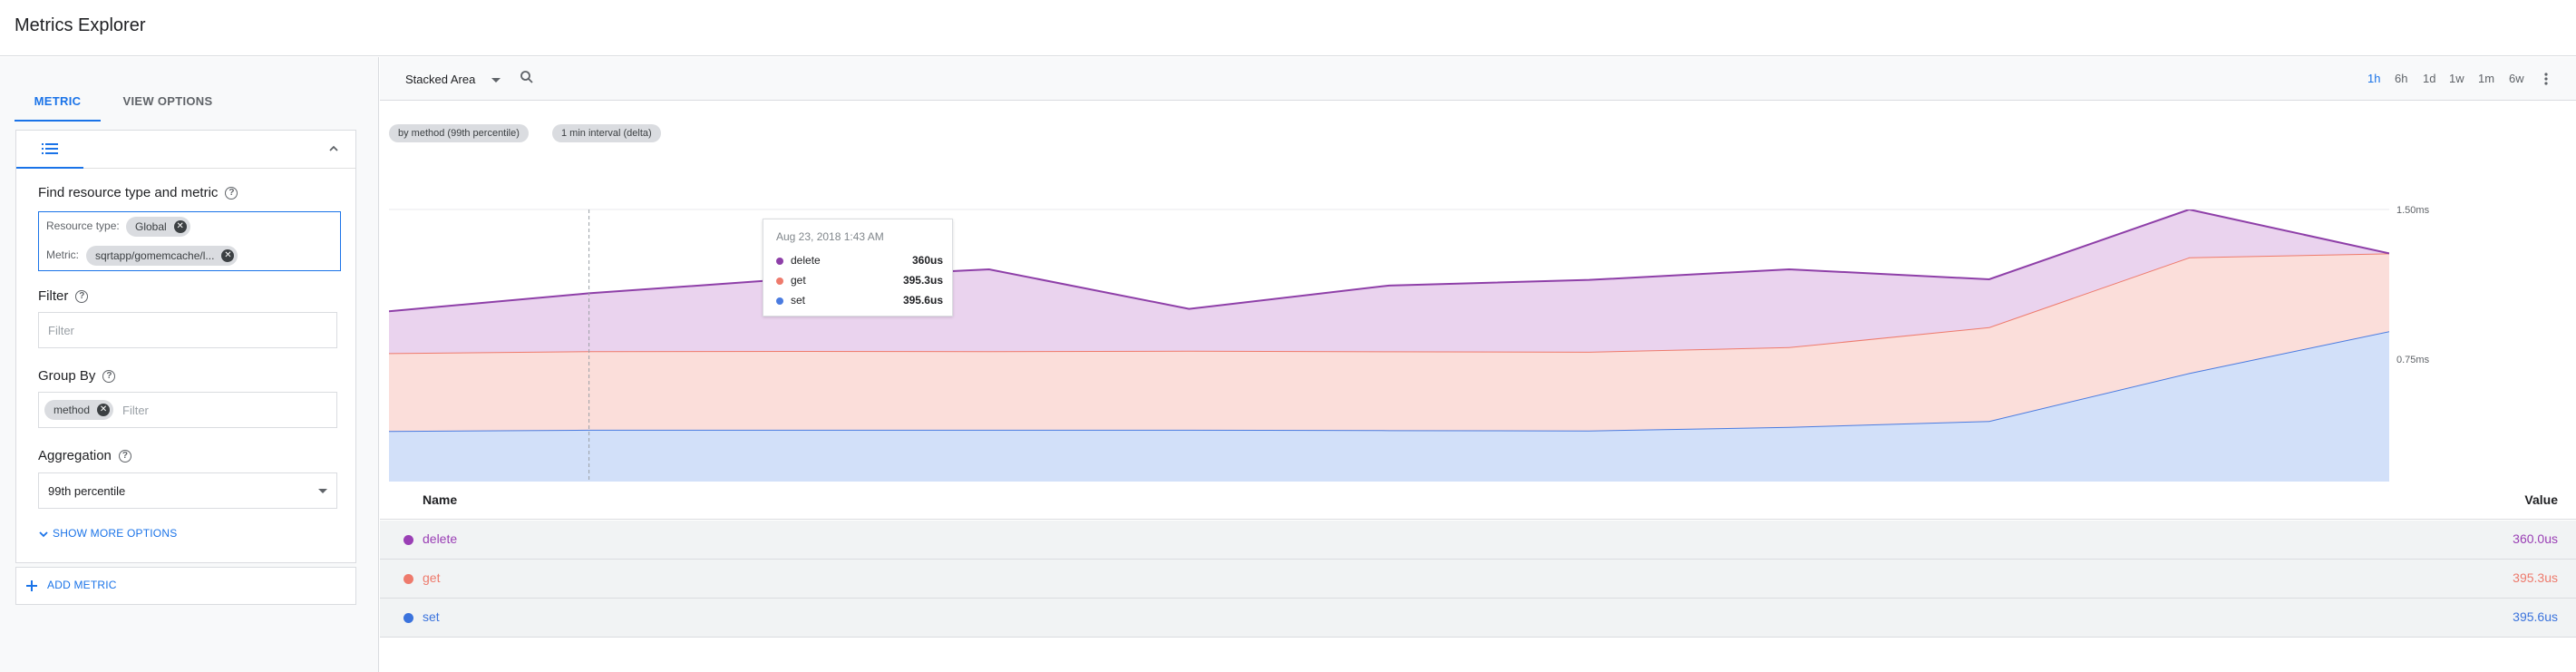 This screenshot has height=672, width=2576. I want to click on metric-chip: sqrtapp/gomemcache/l... ✕, so click(162, 256).